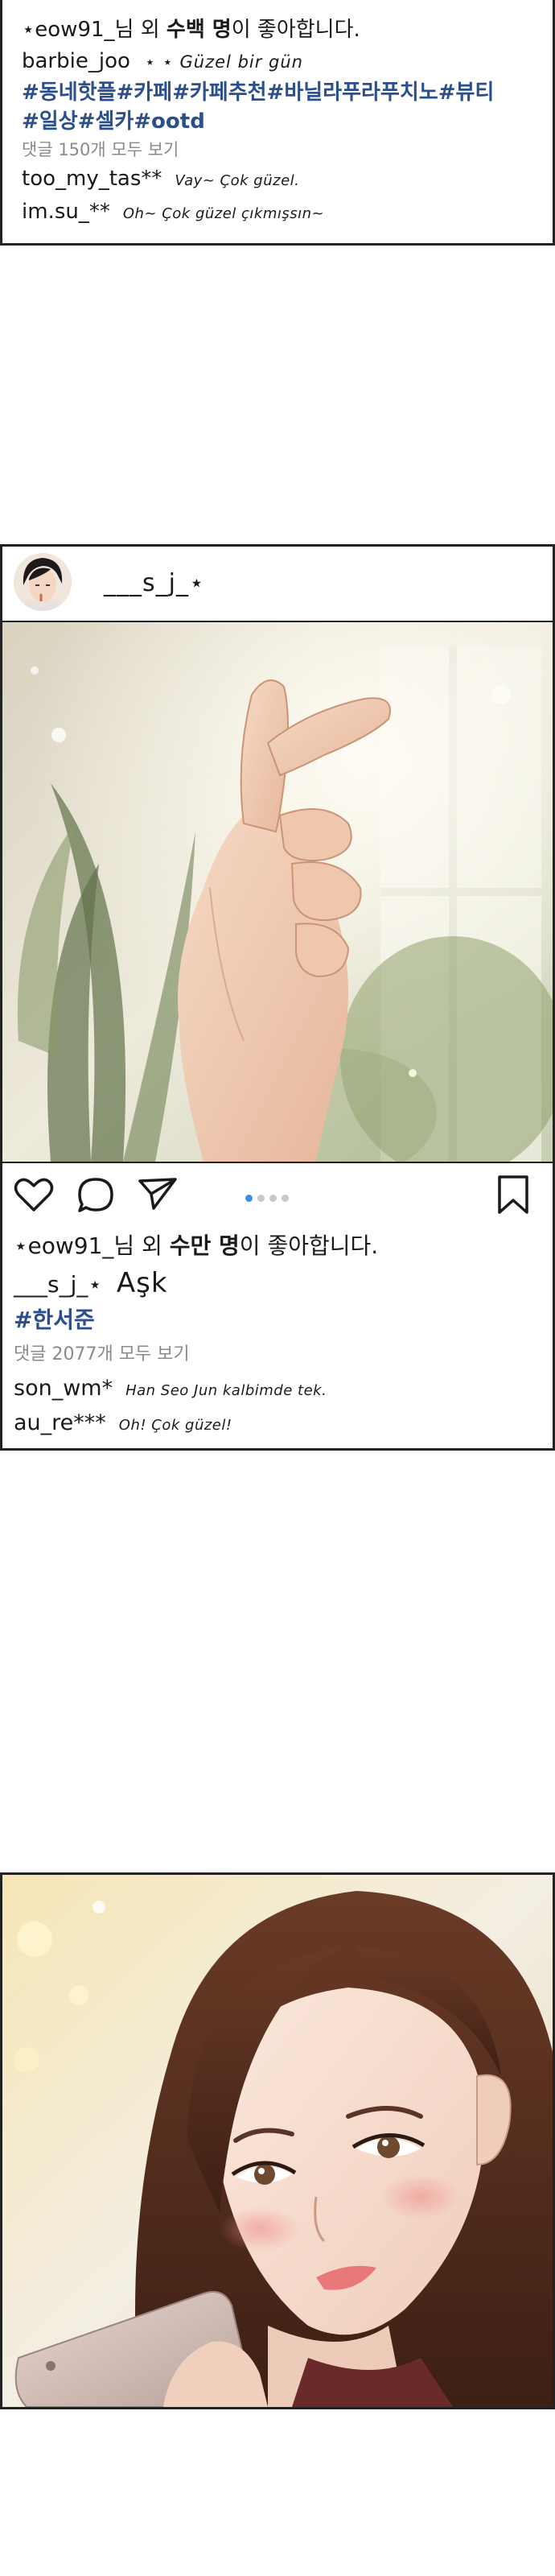  I want to click on comment-item: im.su_** Oh~ Çok güzel çıkmışsın~, so click(277, 212).